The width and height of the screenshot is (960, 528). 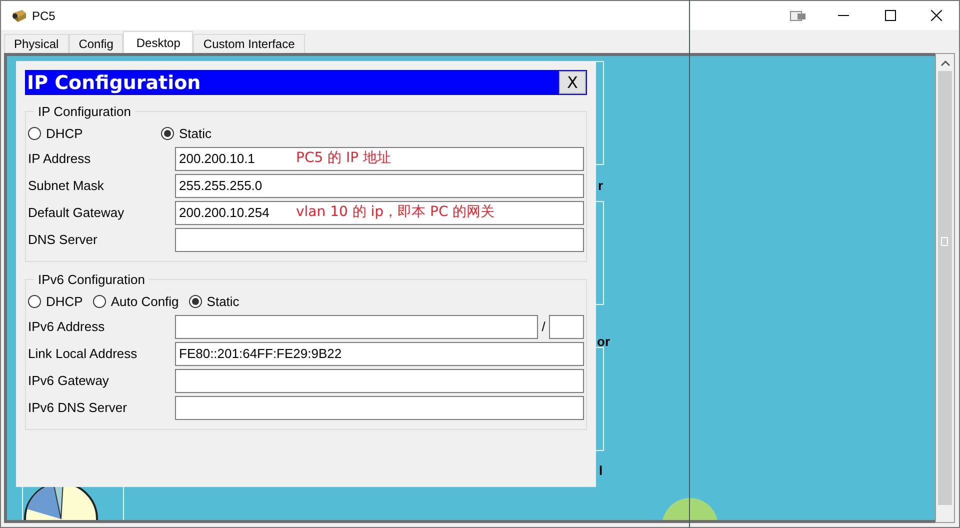 What do you see at coordinates (572, 82) in the screenshot?
I see `close-button: X` at bounding box center [572, 82].